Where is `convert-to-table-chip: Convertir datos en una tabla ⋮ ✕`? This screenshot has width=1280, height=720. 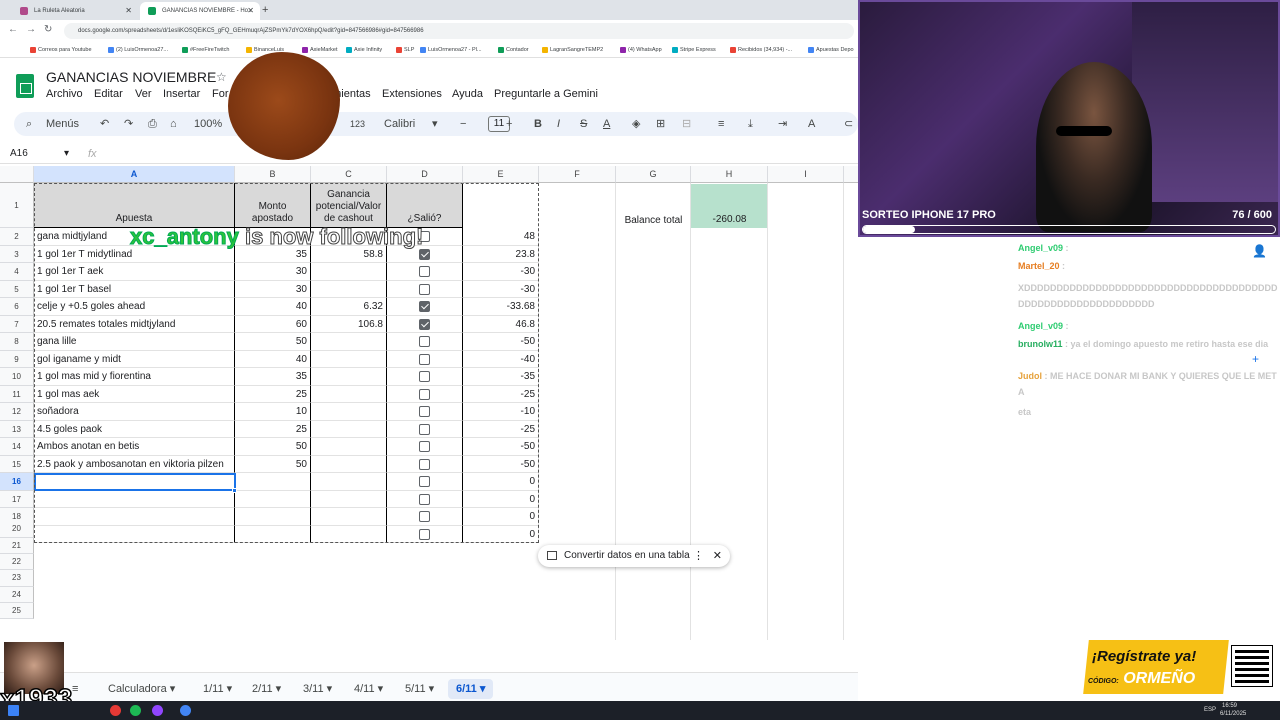 convert-to-table-chip: Convertir datos en una tabla ⋮ ✕ is located at coordinates (634, 556).